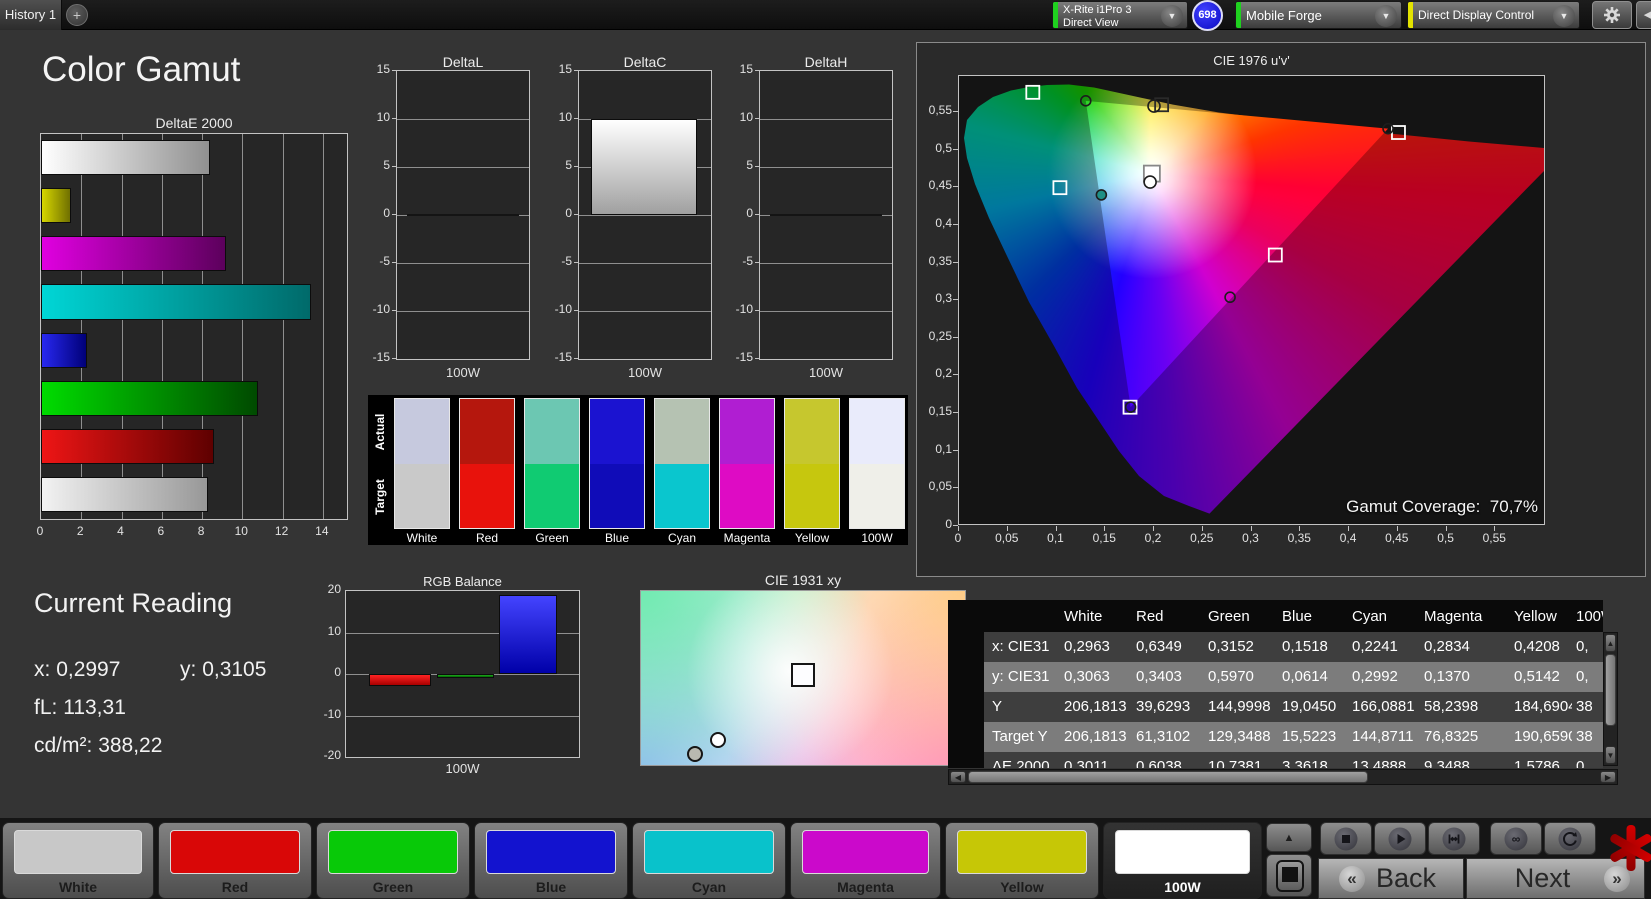  I want to click on deltah-y-tick: 15, so click(746, 69).